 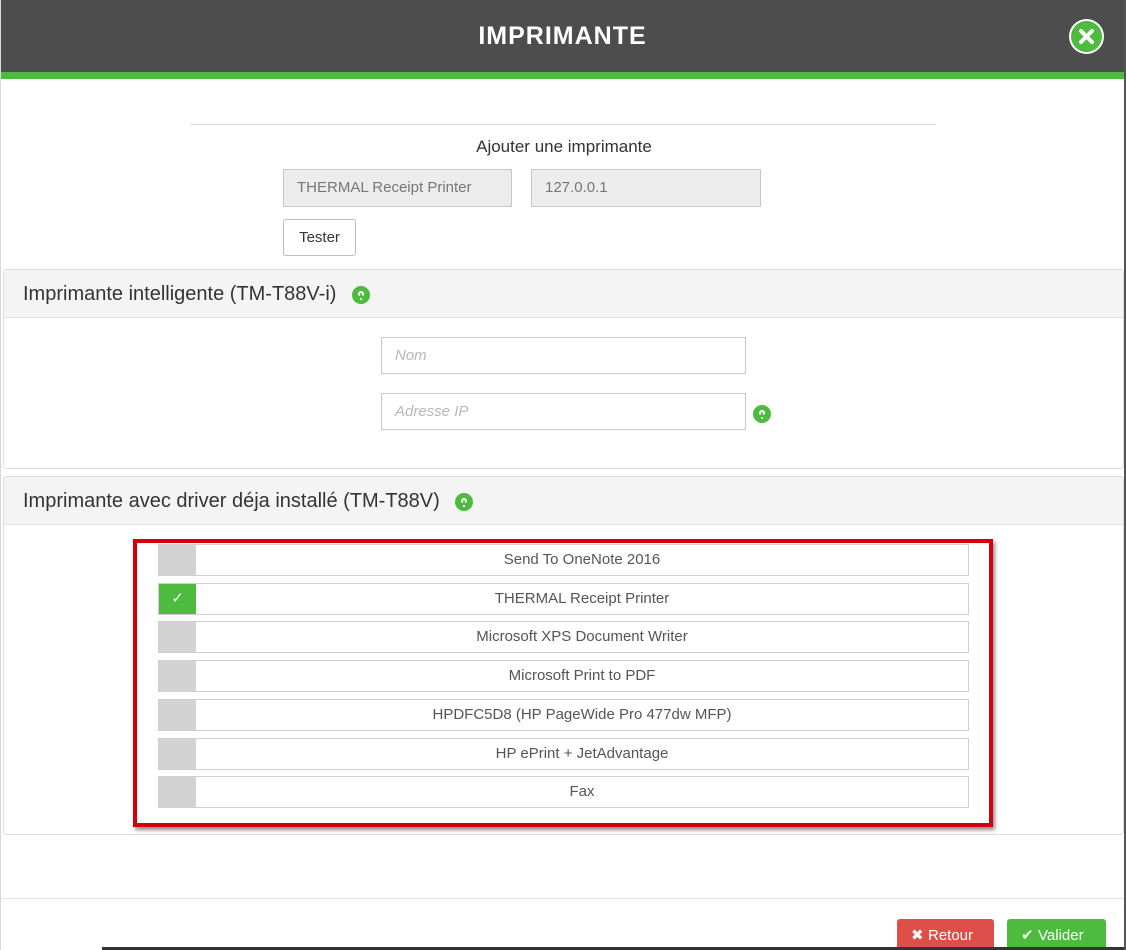 I want to click on modal-title: IMPRIMANTE, so click(x=562, y=36).